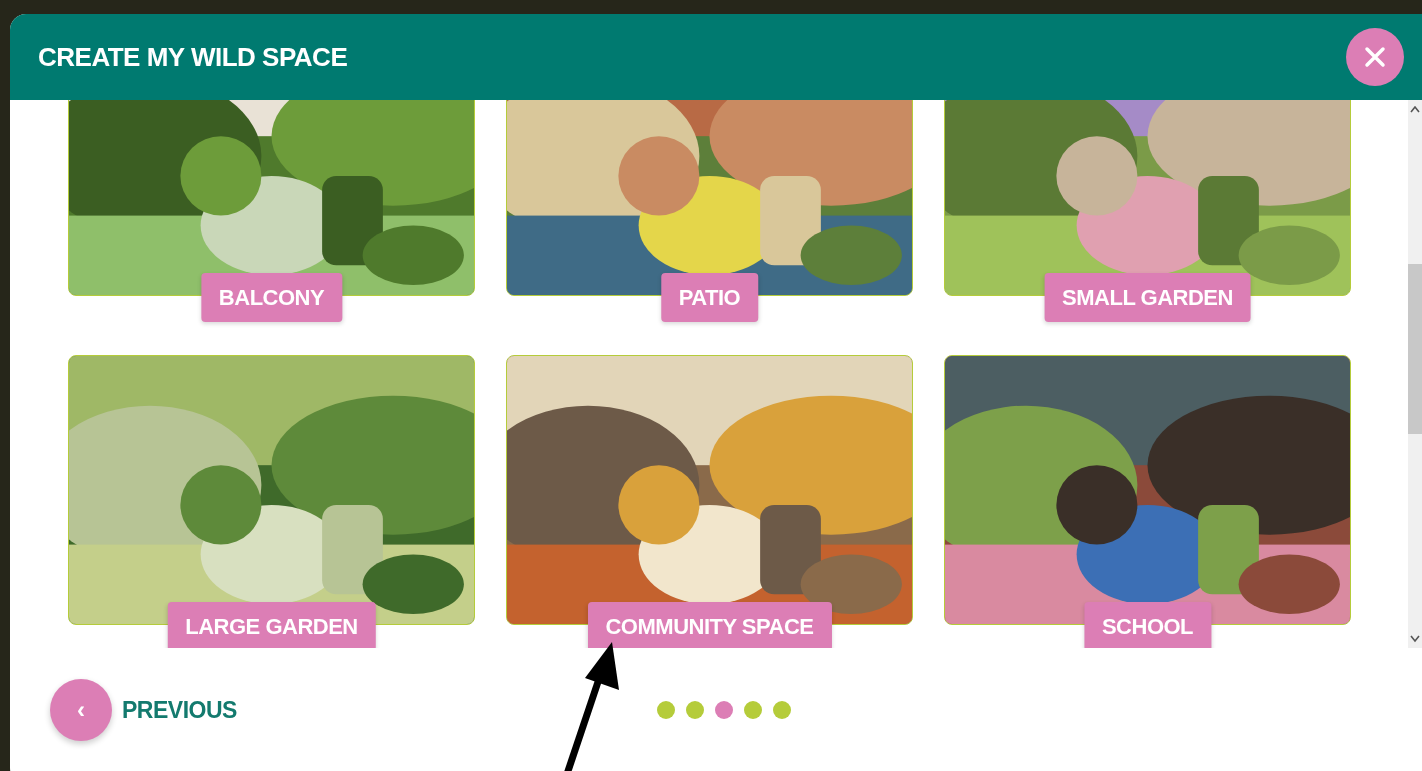 The image size is (1422, 771). I want to click on close-button, so click(1375, 57).